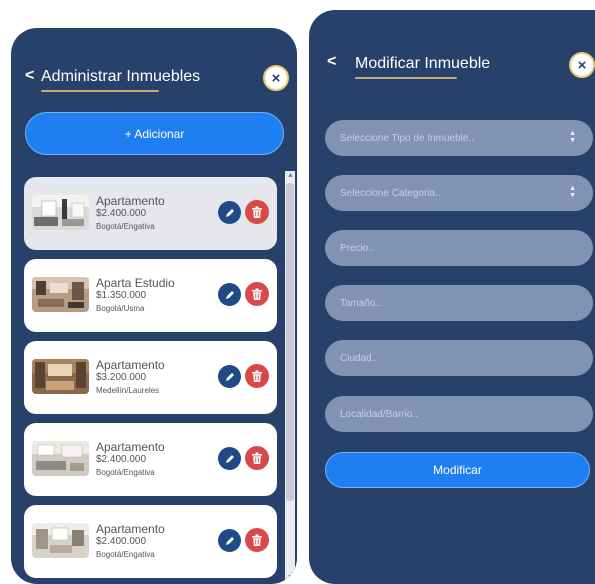  Describe the element at coordinates (390, 193) in the screenshot. I see `category-placeholder: Seleccione Categoria..` at that location.